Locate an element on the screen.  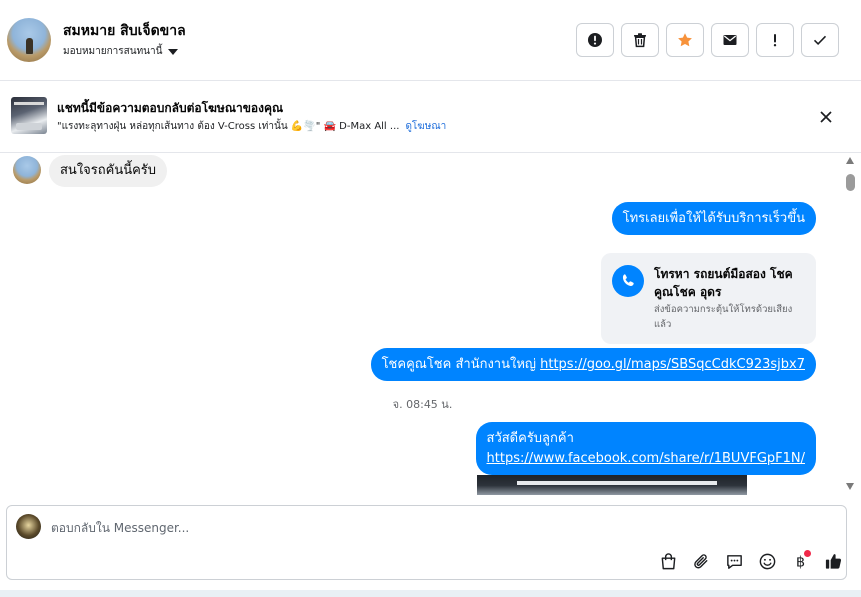
scroll-down-arrow-icon is located at coordinates (850, 486).